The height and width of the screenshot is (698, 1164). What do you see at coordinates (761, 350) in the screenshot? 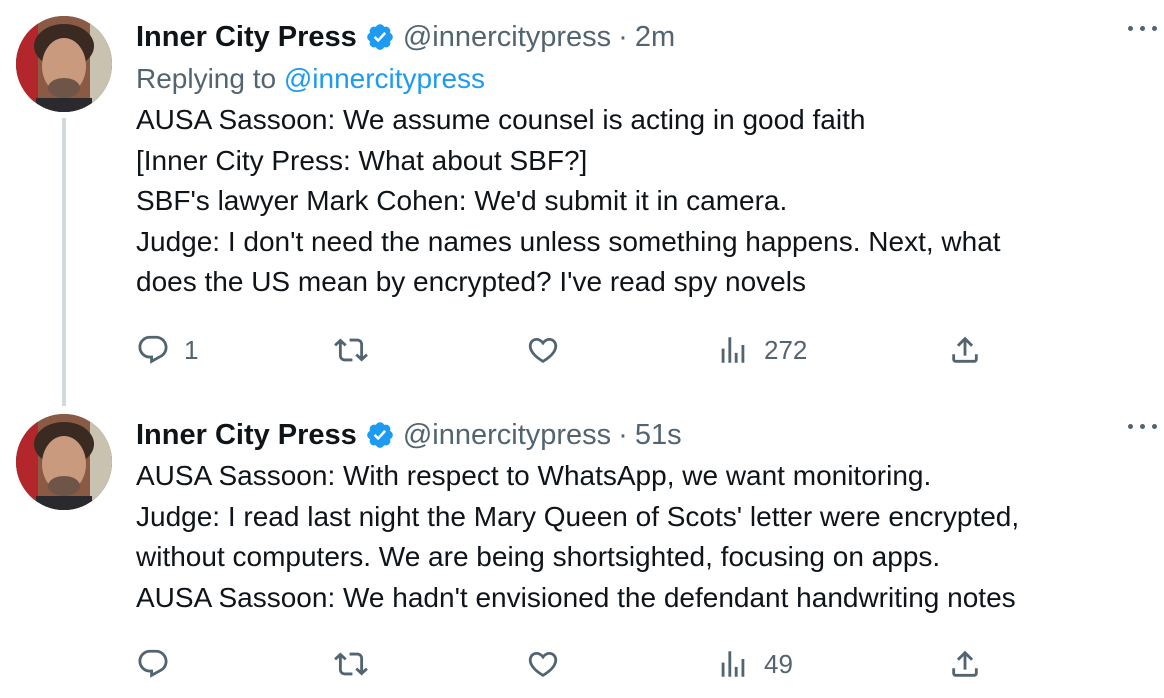
I see `views-button: 272` at bounding box center [761, 350].